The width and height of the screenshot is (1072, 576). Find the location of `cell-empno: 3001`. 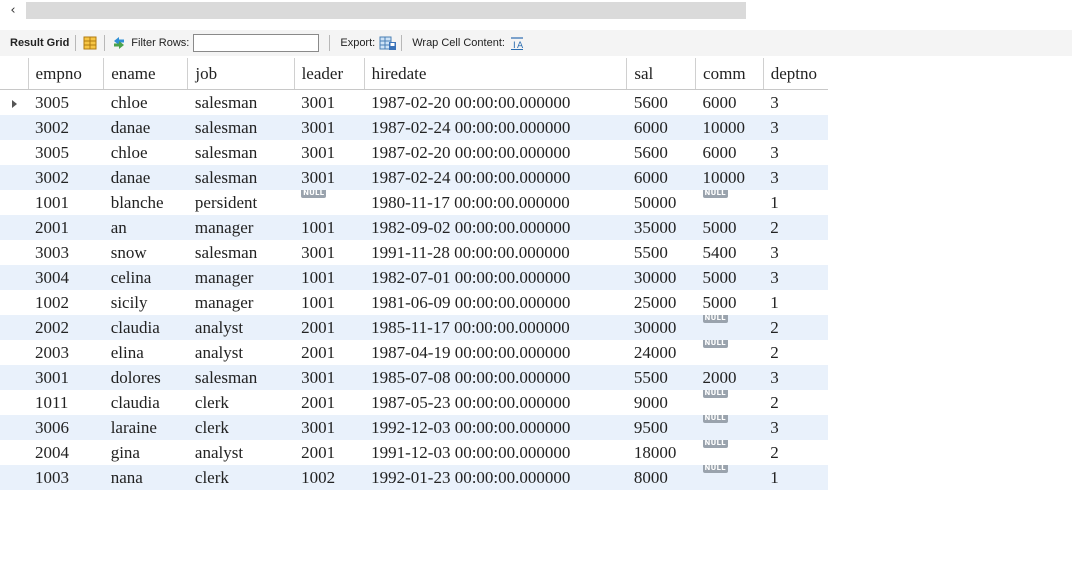

cell-empno: 3001 is located at coordinates (66, 377).